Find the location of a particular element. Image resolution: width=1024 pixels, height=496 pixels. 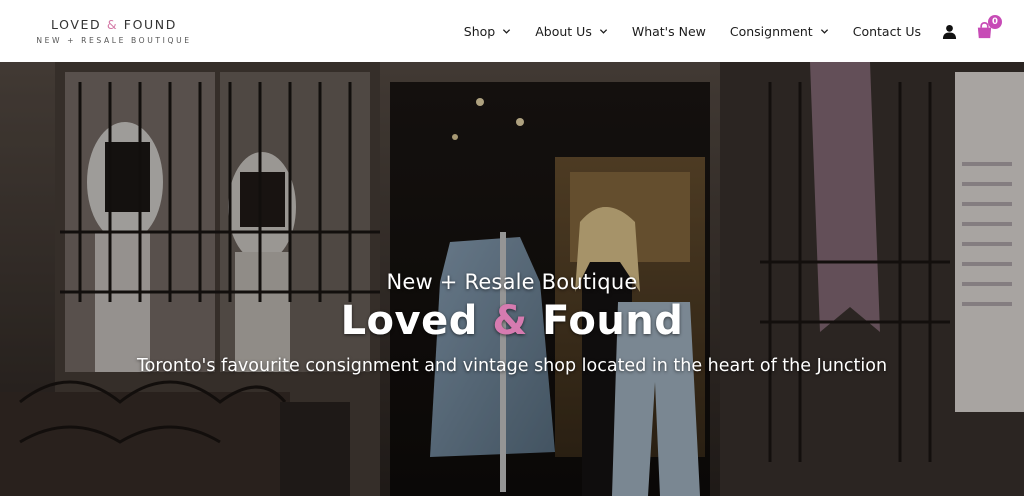

nav-item-label: What's New is located at coordinates (668, 31).